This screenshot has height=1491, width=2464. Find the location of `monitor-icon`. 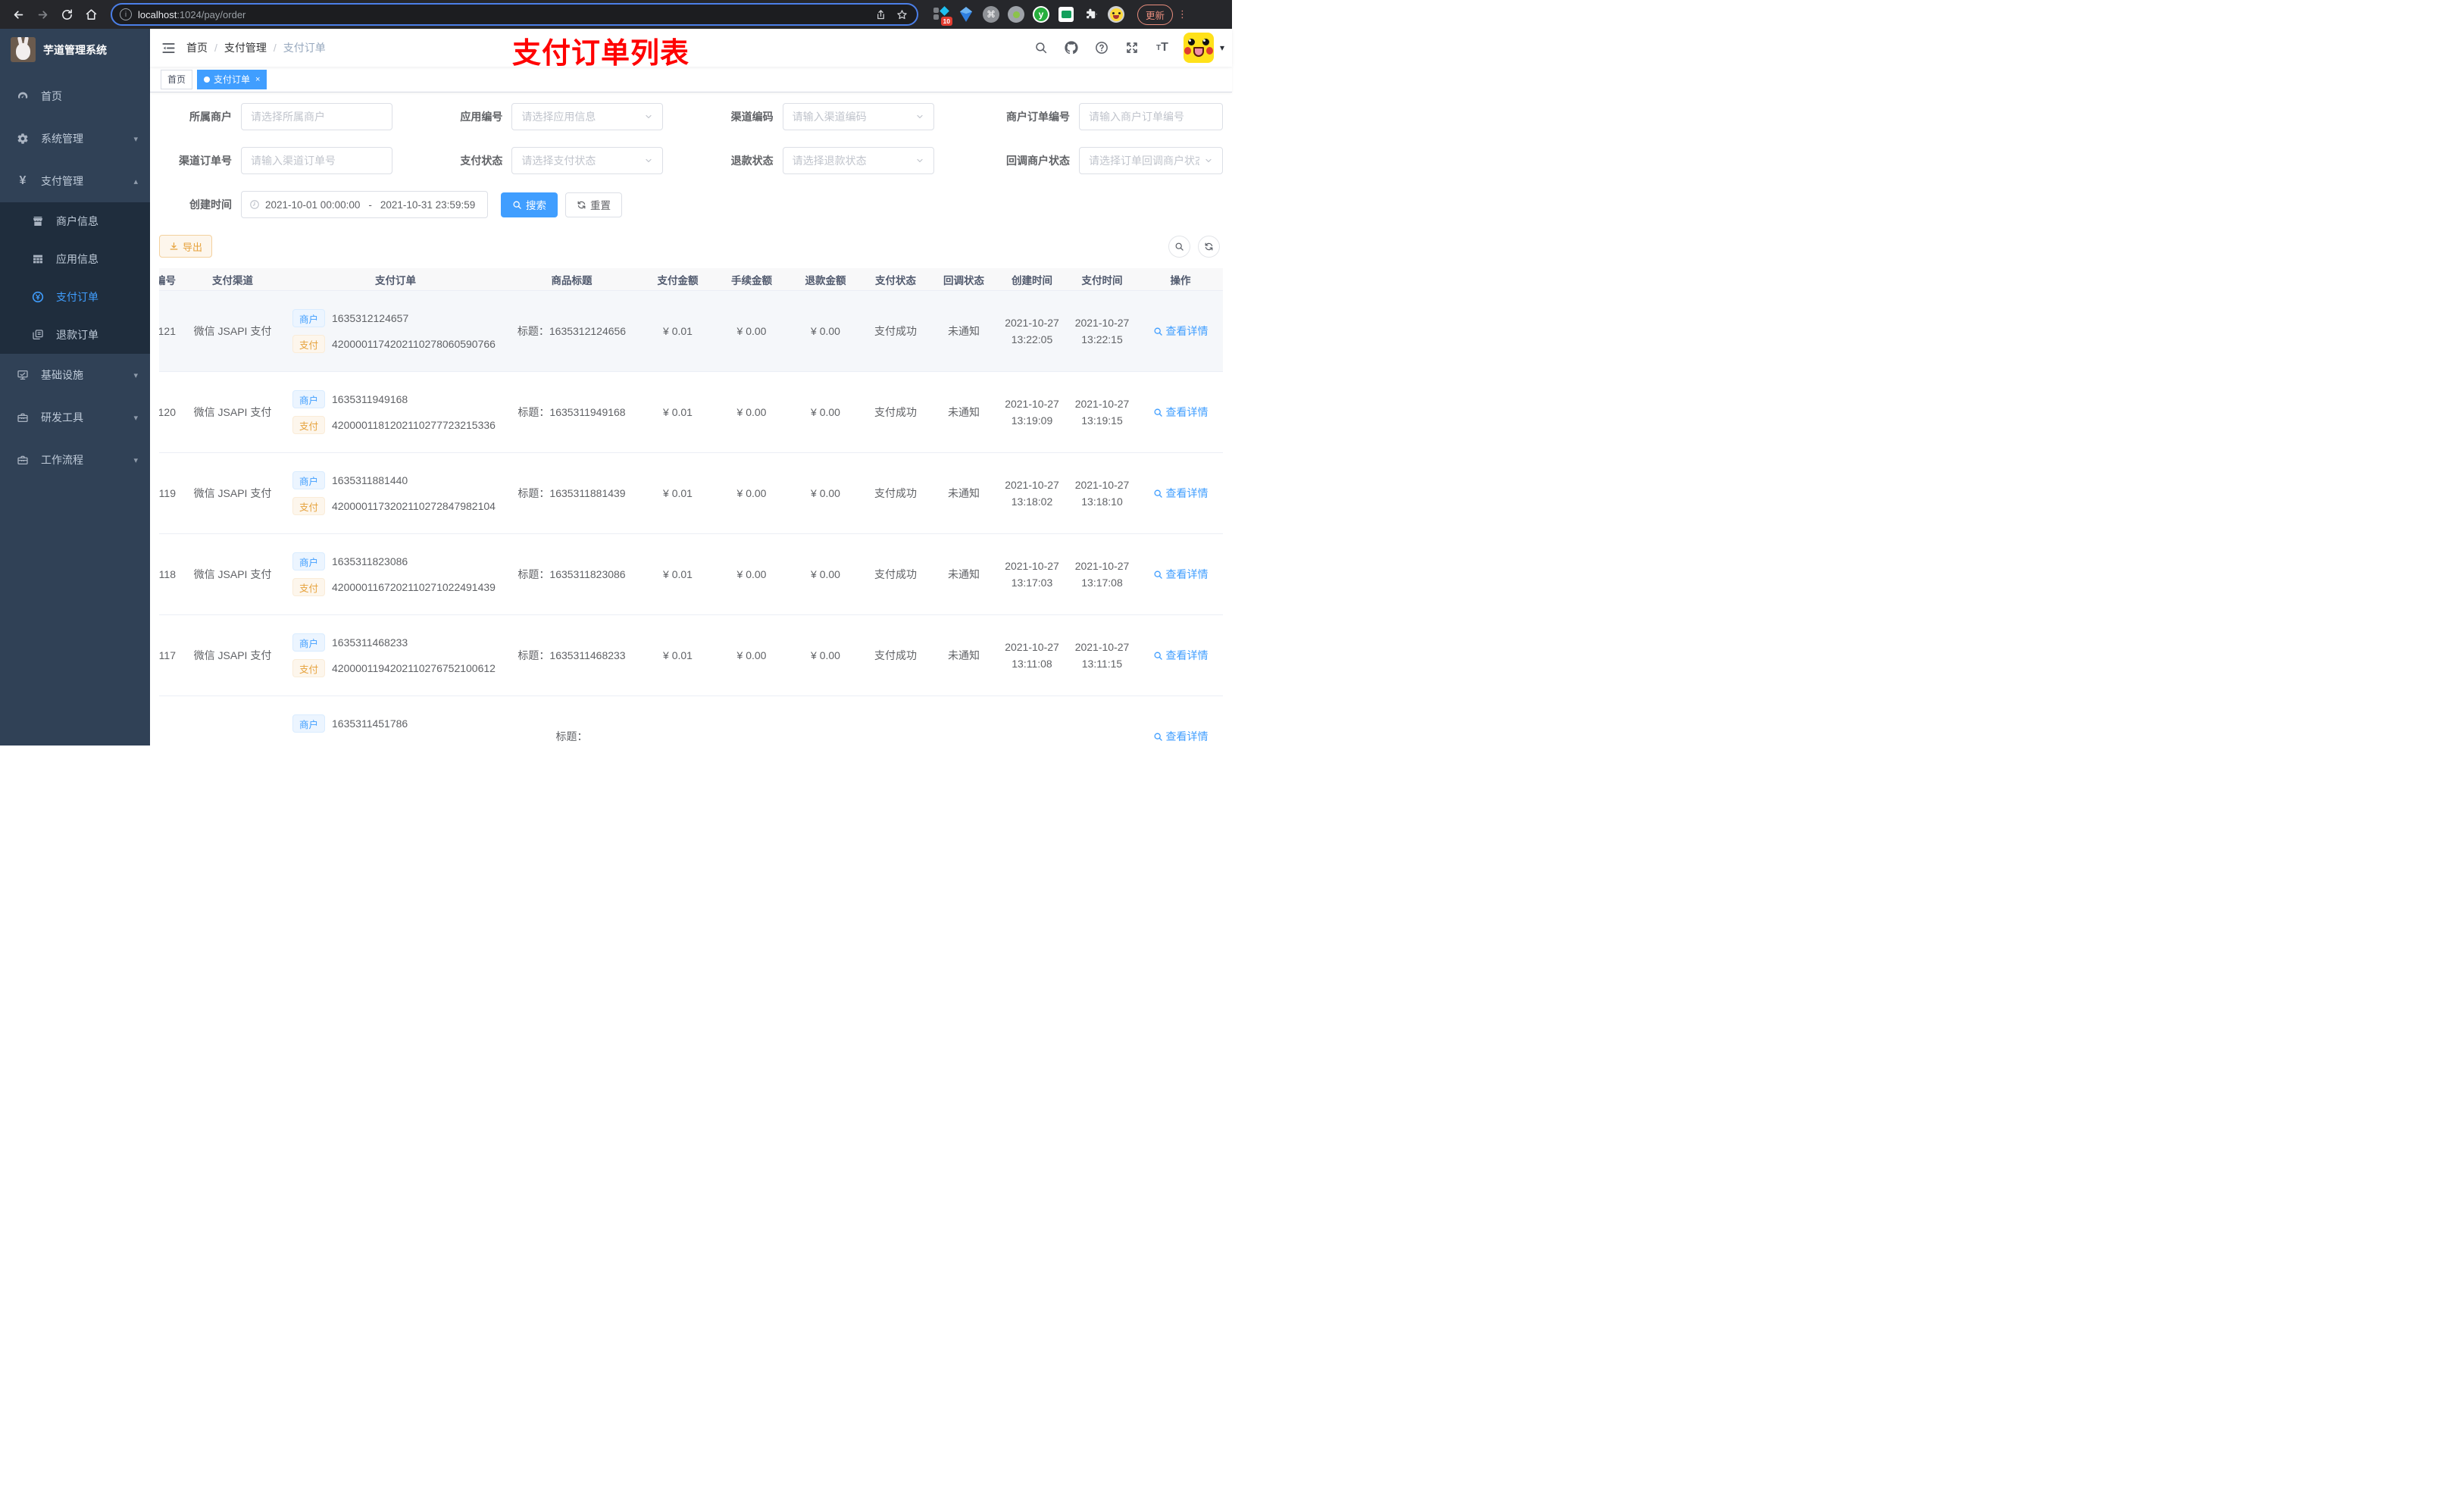

monitor-icon is located at coordinates (23, 375).